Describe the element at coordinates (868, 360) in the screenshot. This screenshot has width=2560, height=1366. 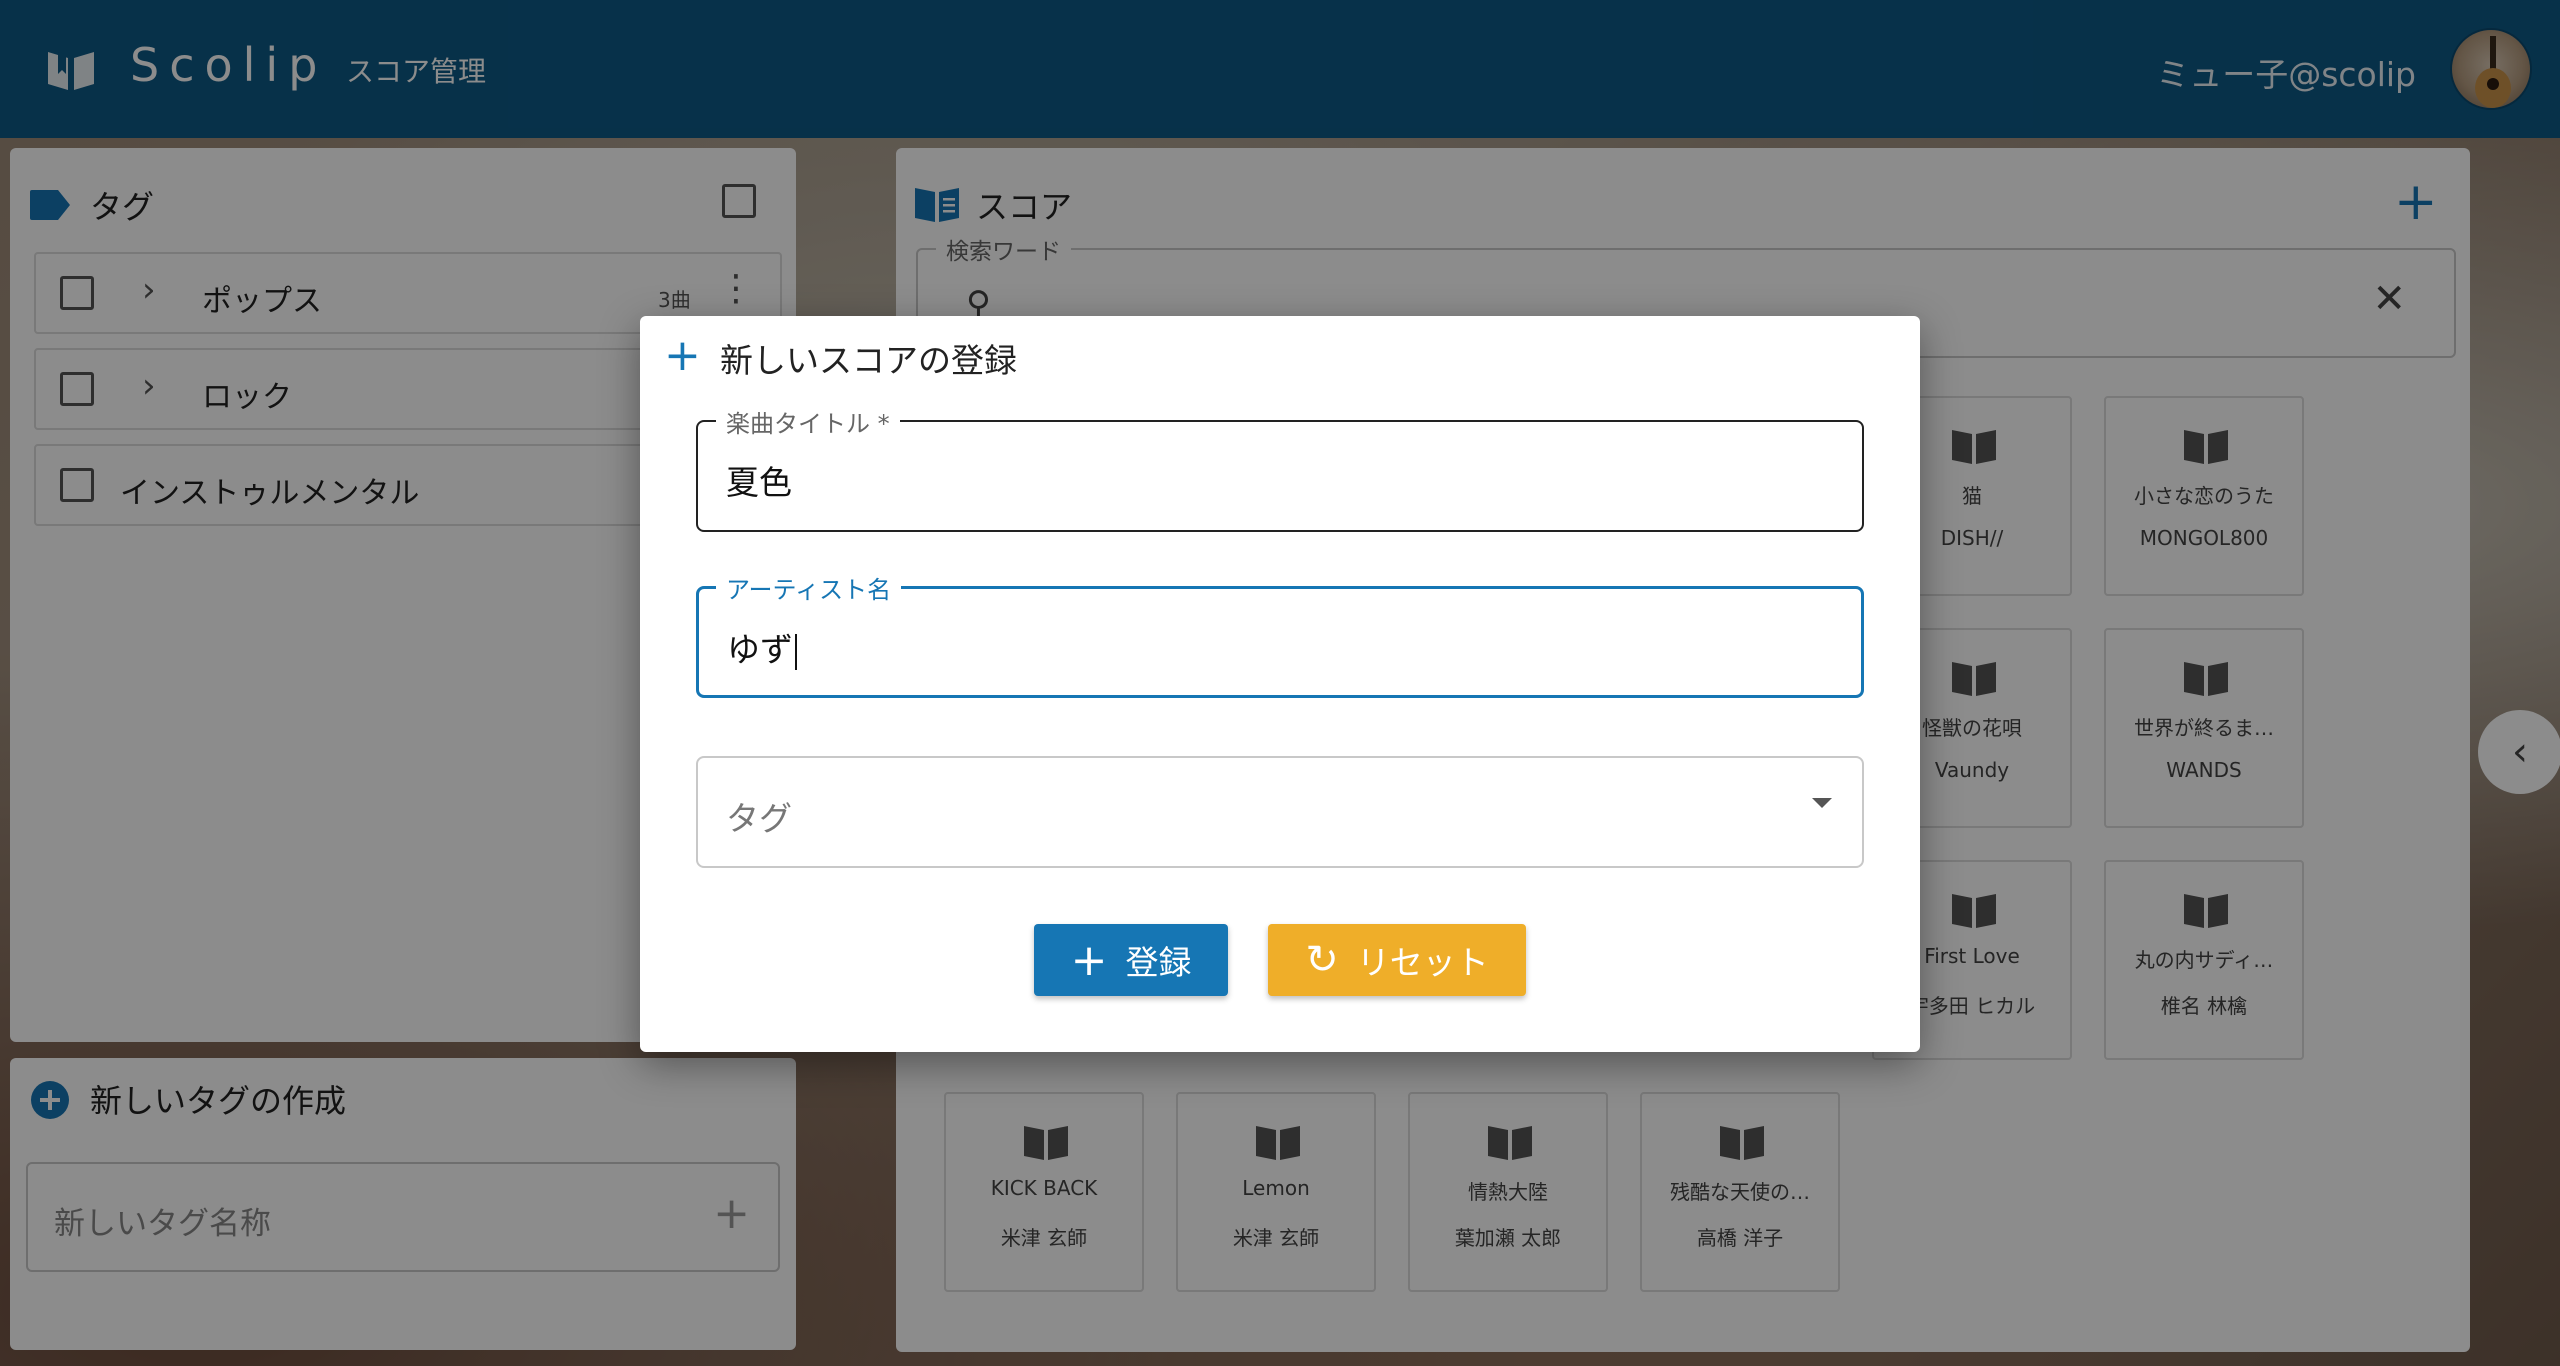
I see `dialog-title: 新しいスコアの登録` at that location.